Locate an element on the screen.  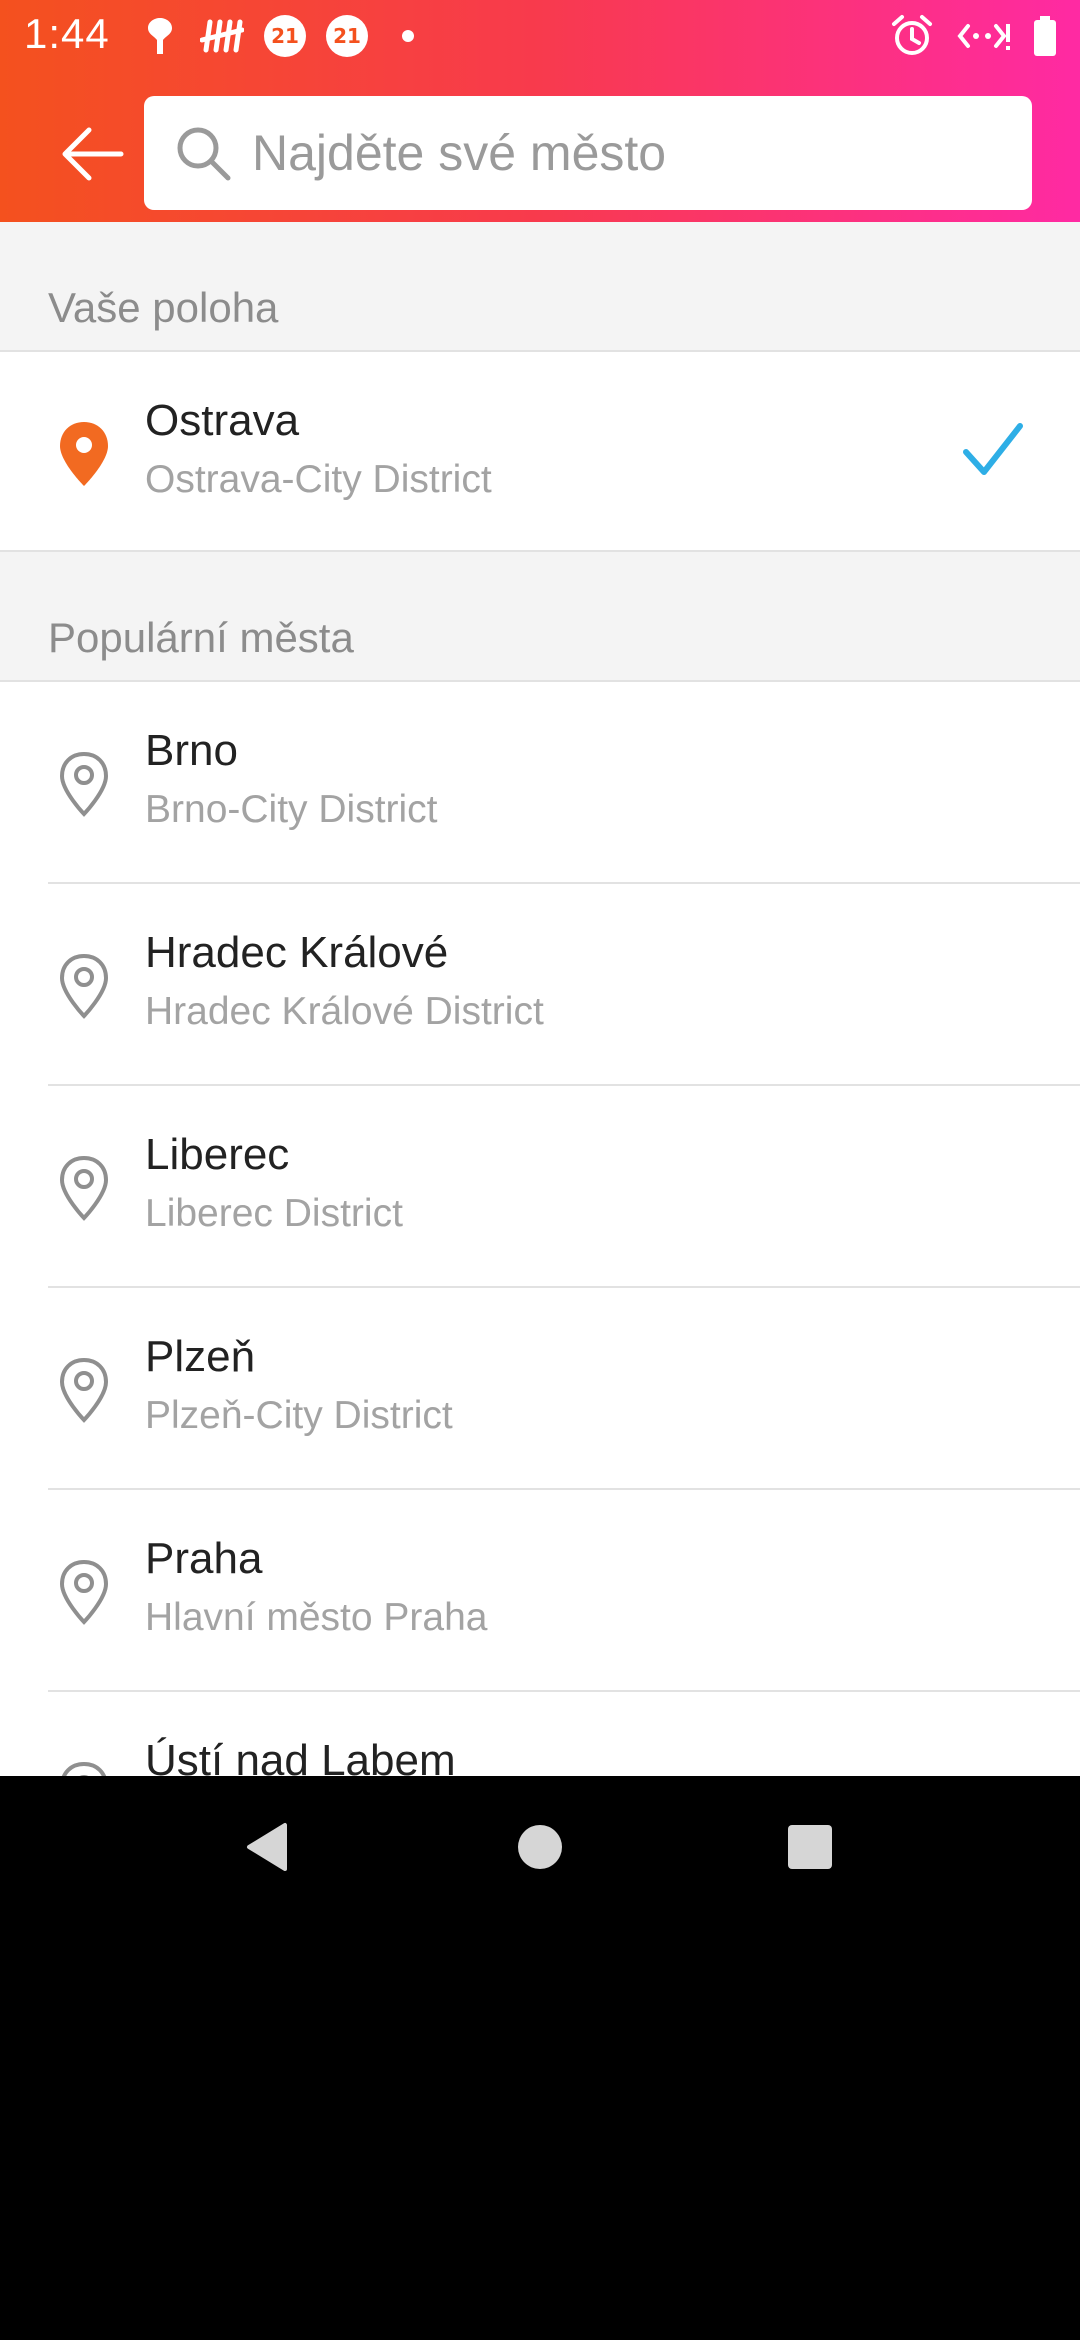
search-icon is located at coordinates (204, 154).